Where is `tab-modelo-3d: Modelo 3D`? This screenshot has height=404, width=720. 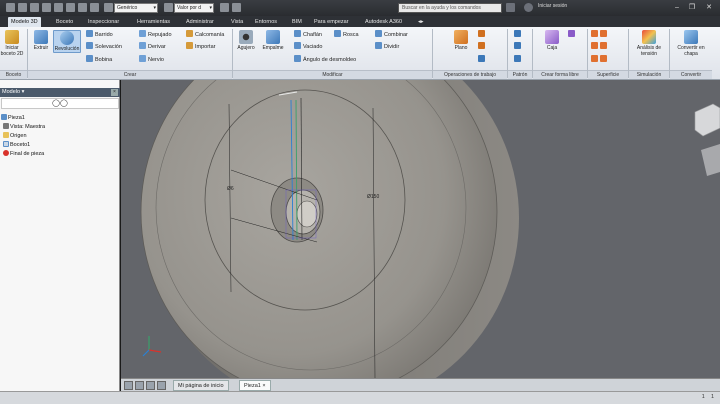
tab-modelo-3d: Modelo 3D is located at coordinates (24, 22).